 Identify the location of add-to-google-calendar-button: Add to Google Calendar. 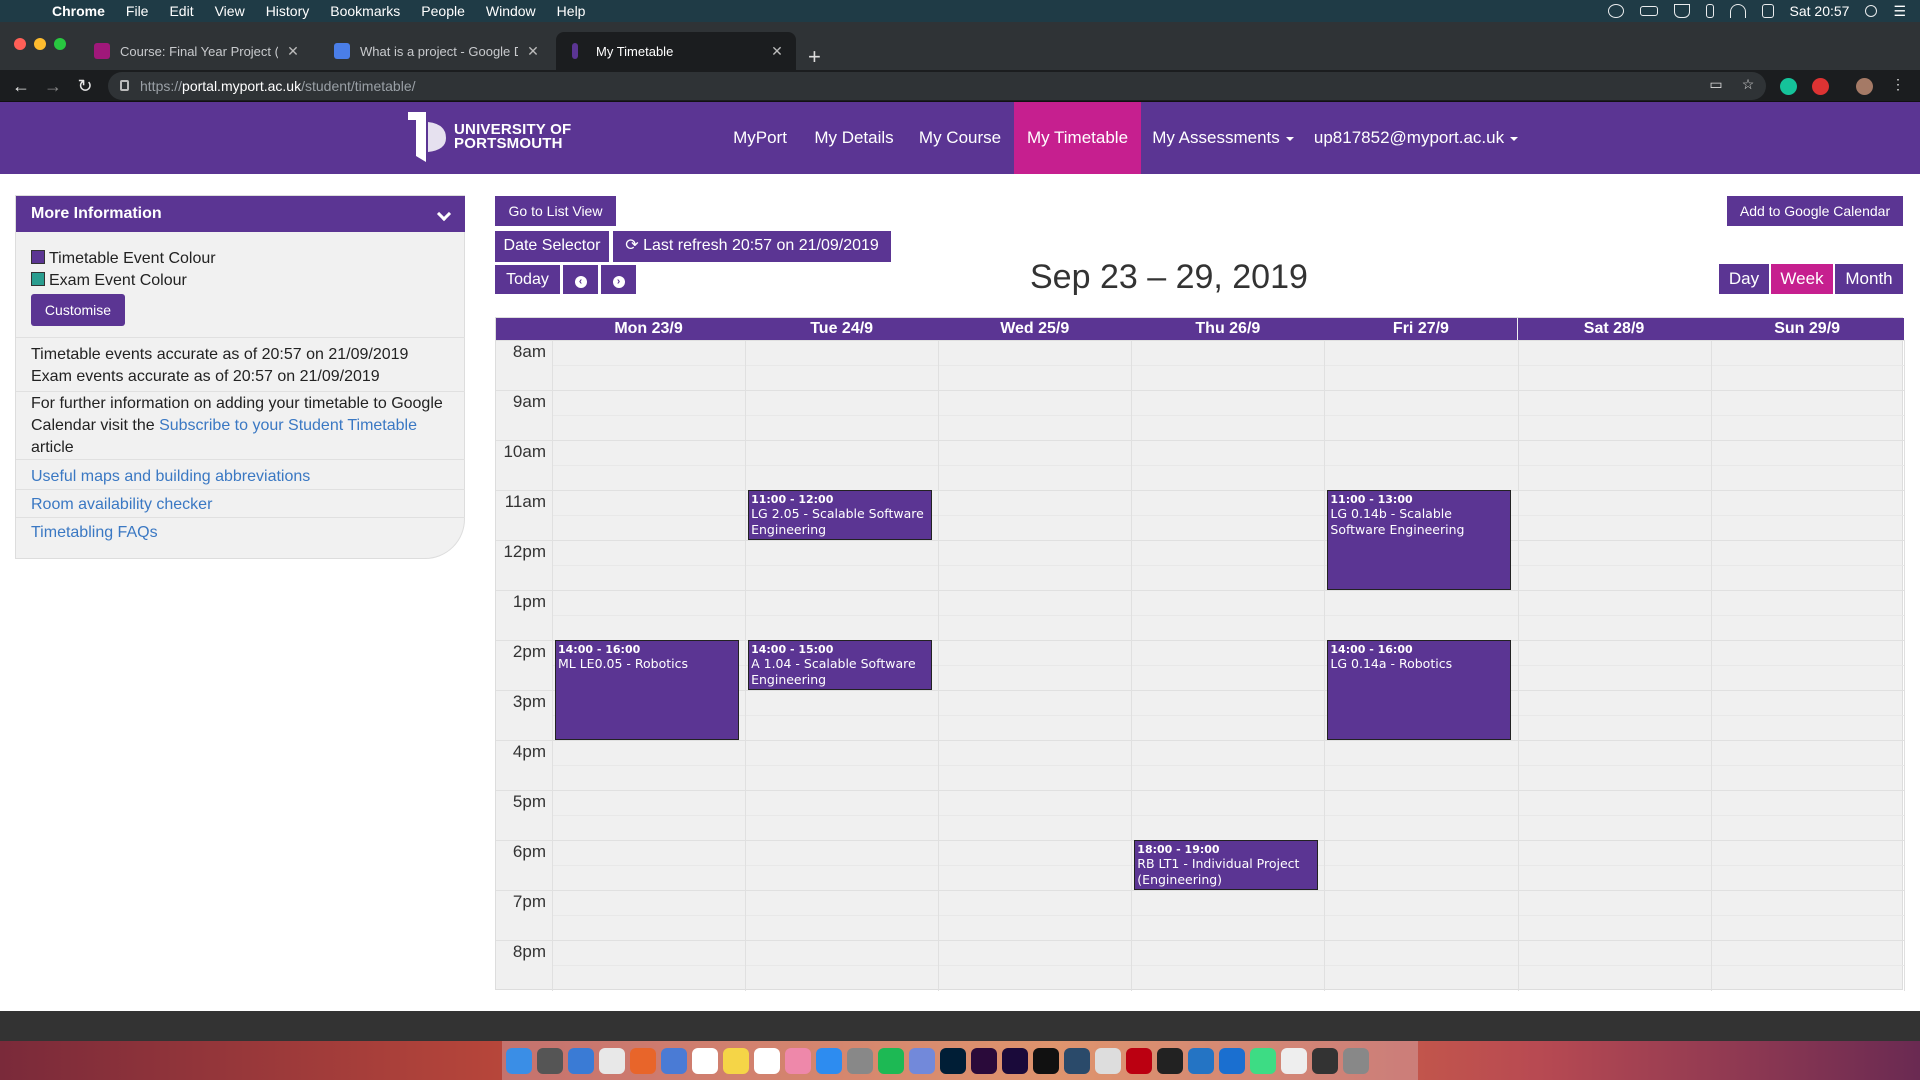
(1815, 211).